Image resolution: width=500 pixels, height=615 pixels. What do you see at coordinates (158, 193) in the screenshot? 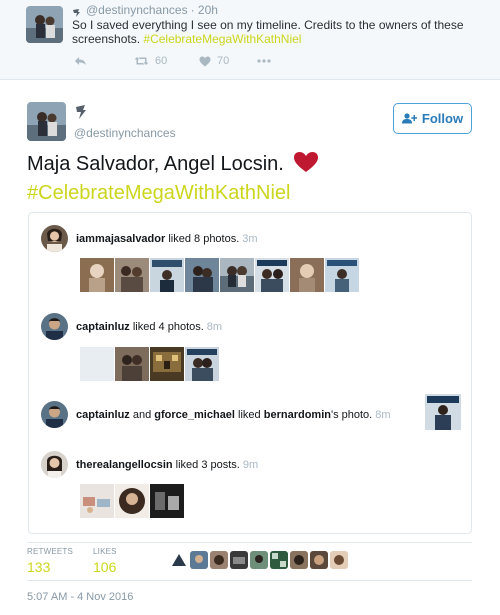
I see `hashtag-link: #CelebrateMegaWithKathNiel` at bounding box center [158, 193].